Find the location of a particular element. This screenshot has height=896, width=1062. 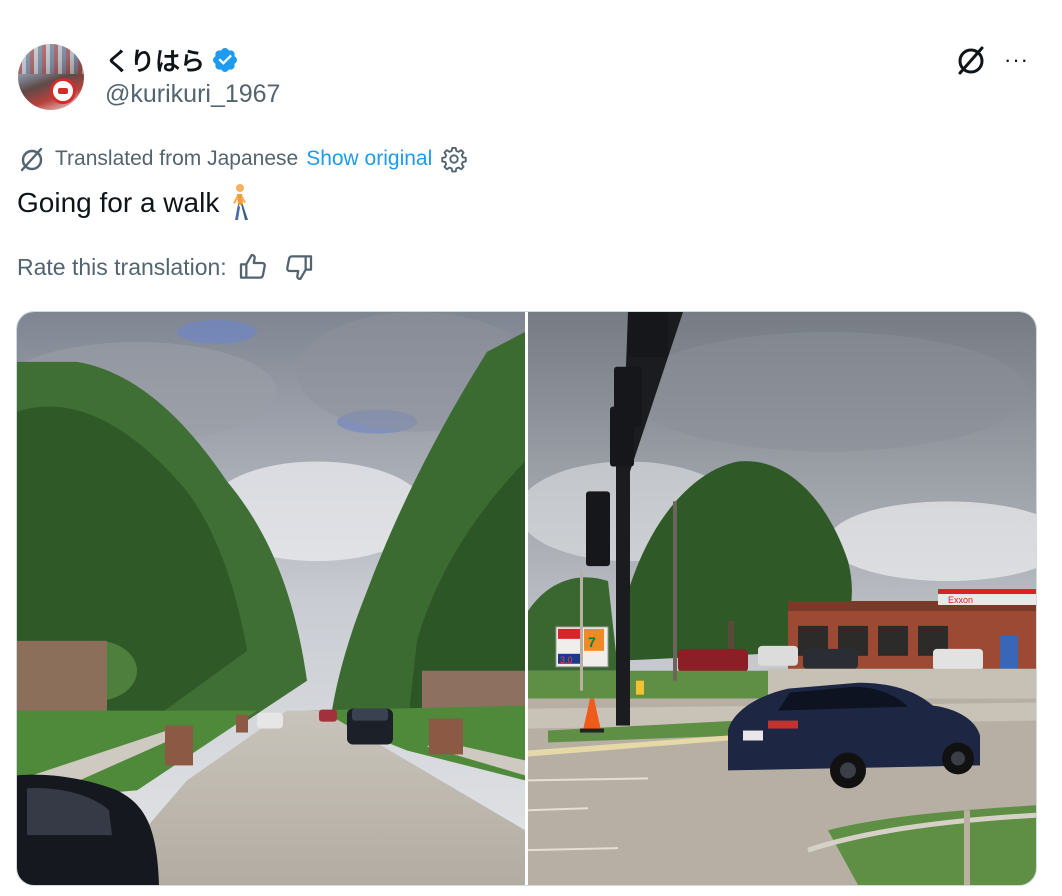

tweet-text: Going for a walk is located at coordinates (134, 203).